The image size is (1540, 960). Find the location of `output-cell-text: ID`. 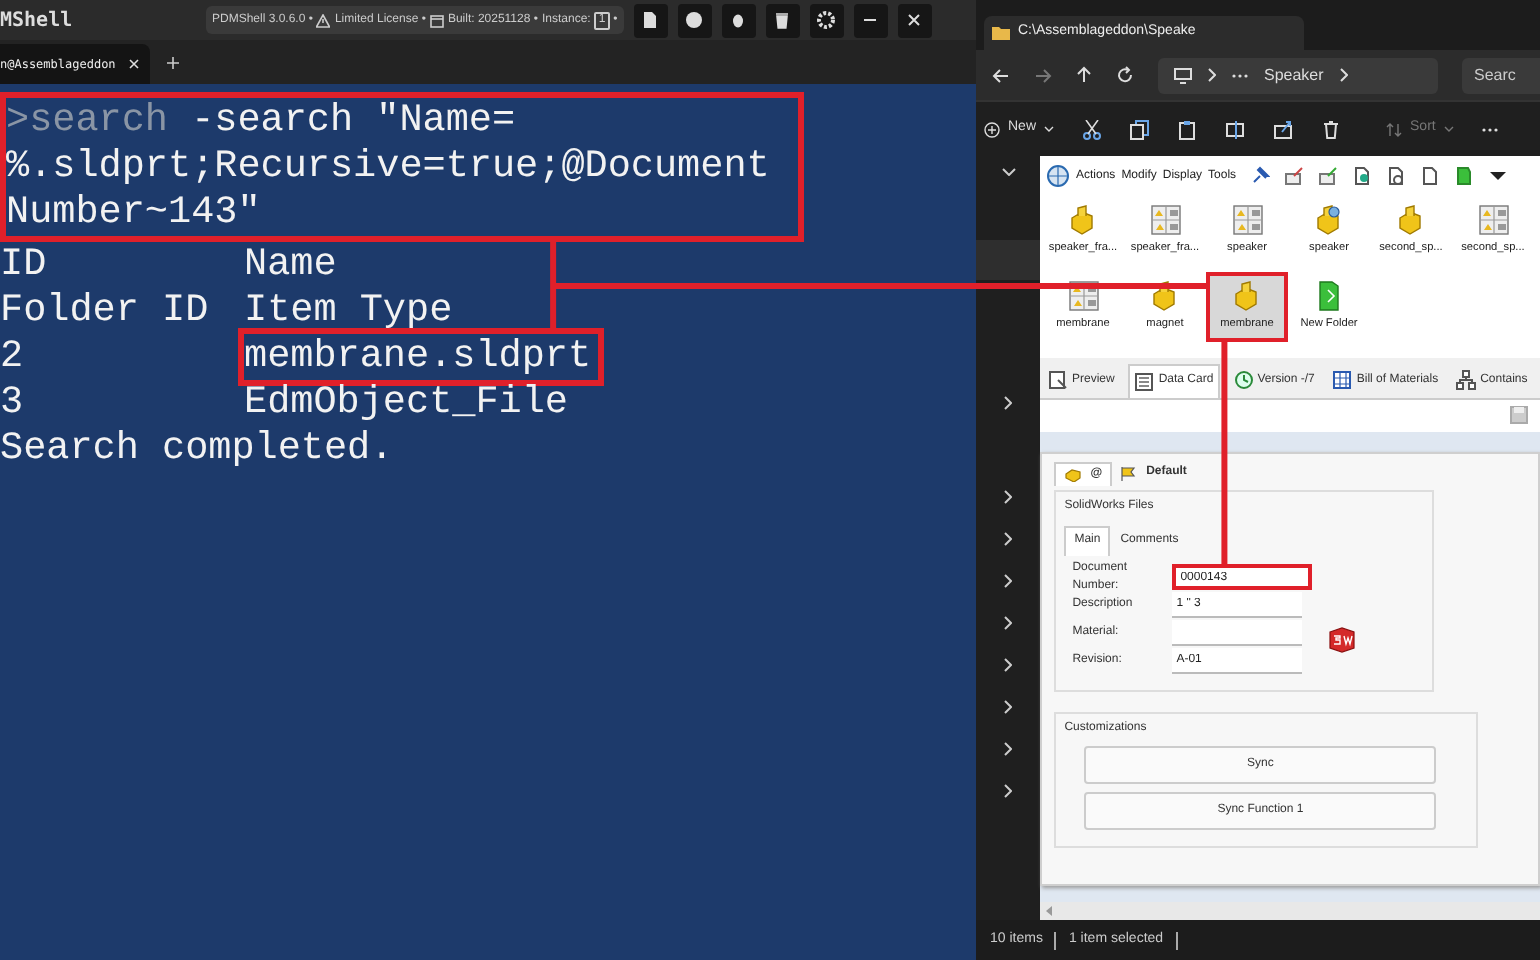

output-cell-text: ID is located at coordinates (24, 265).